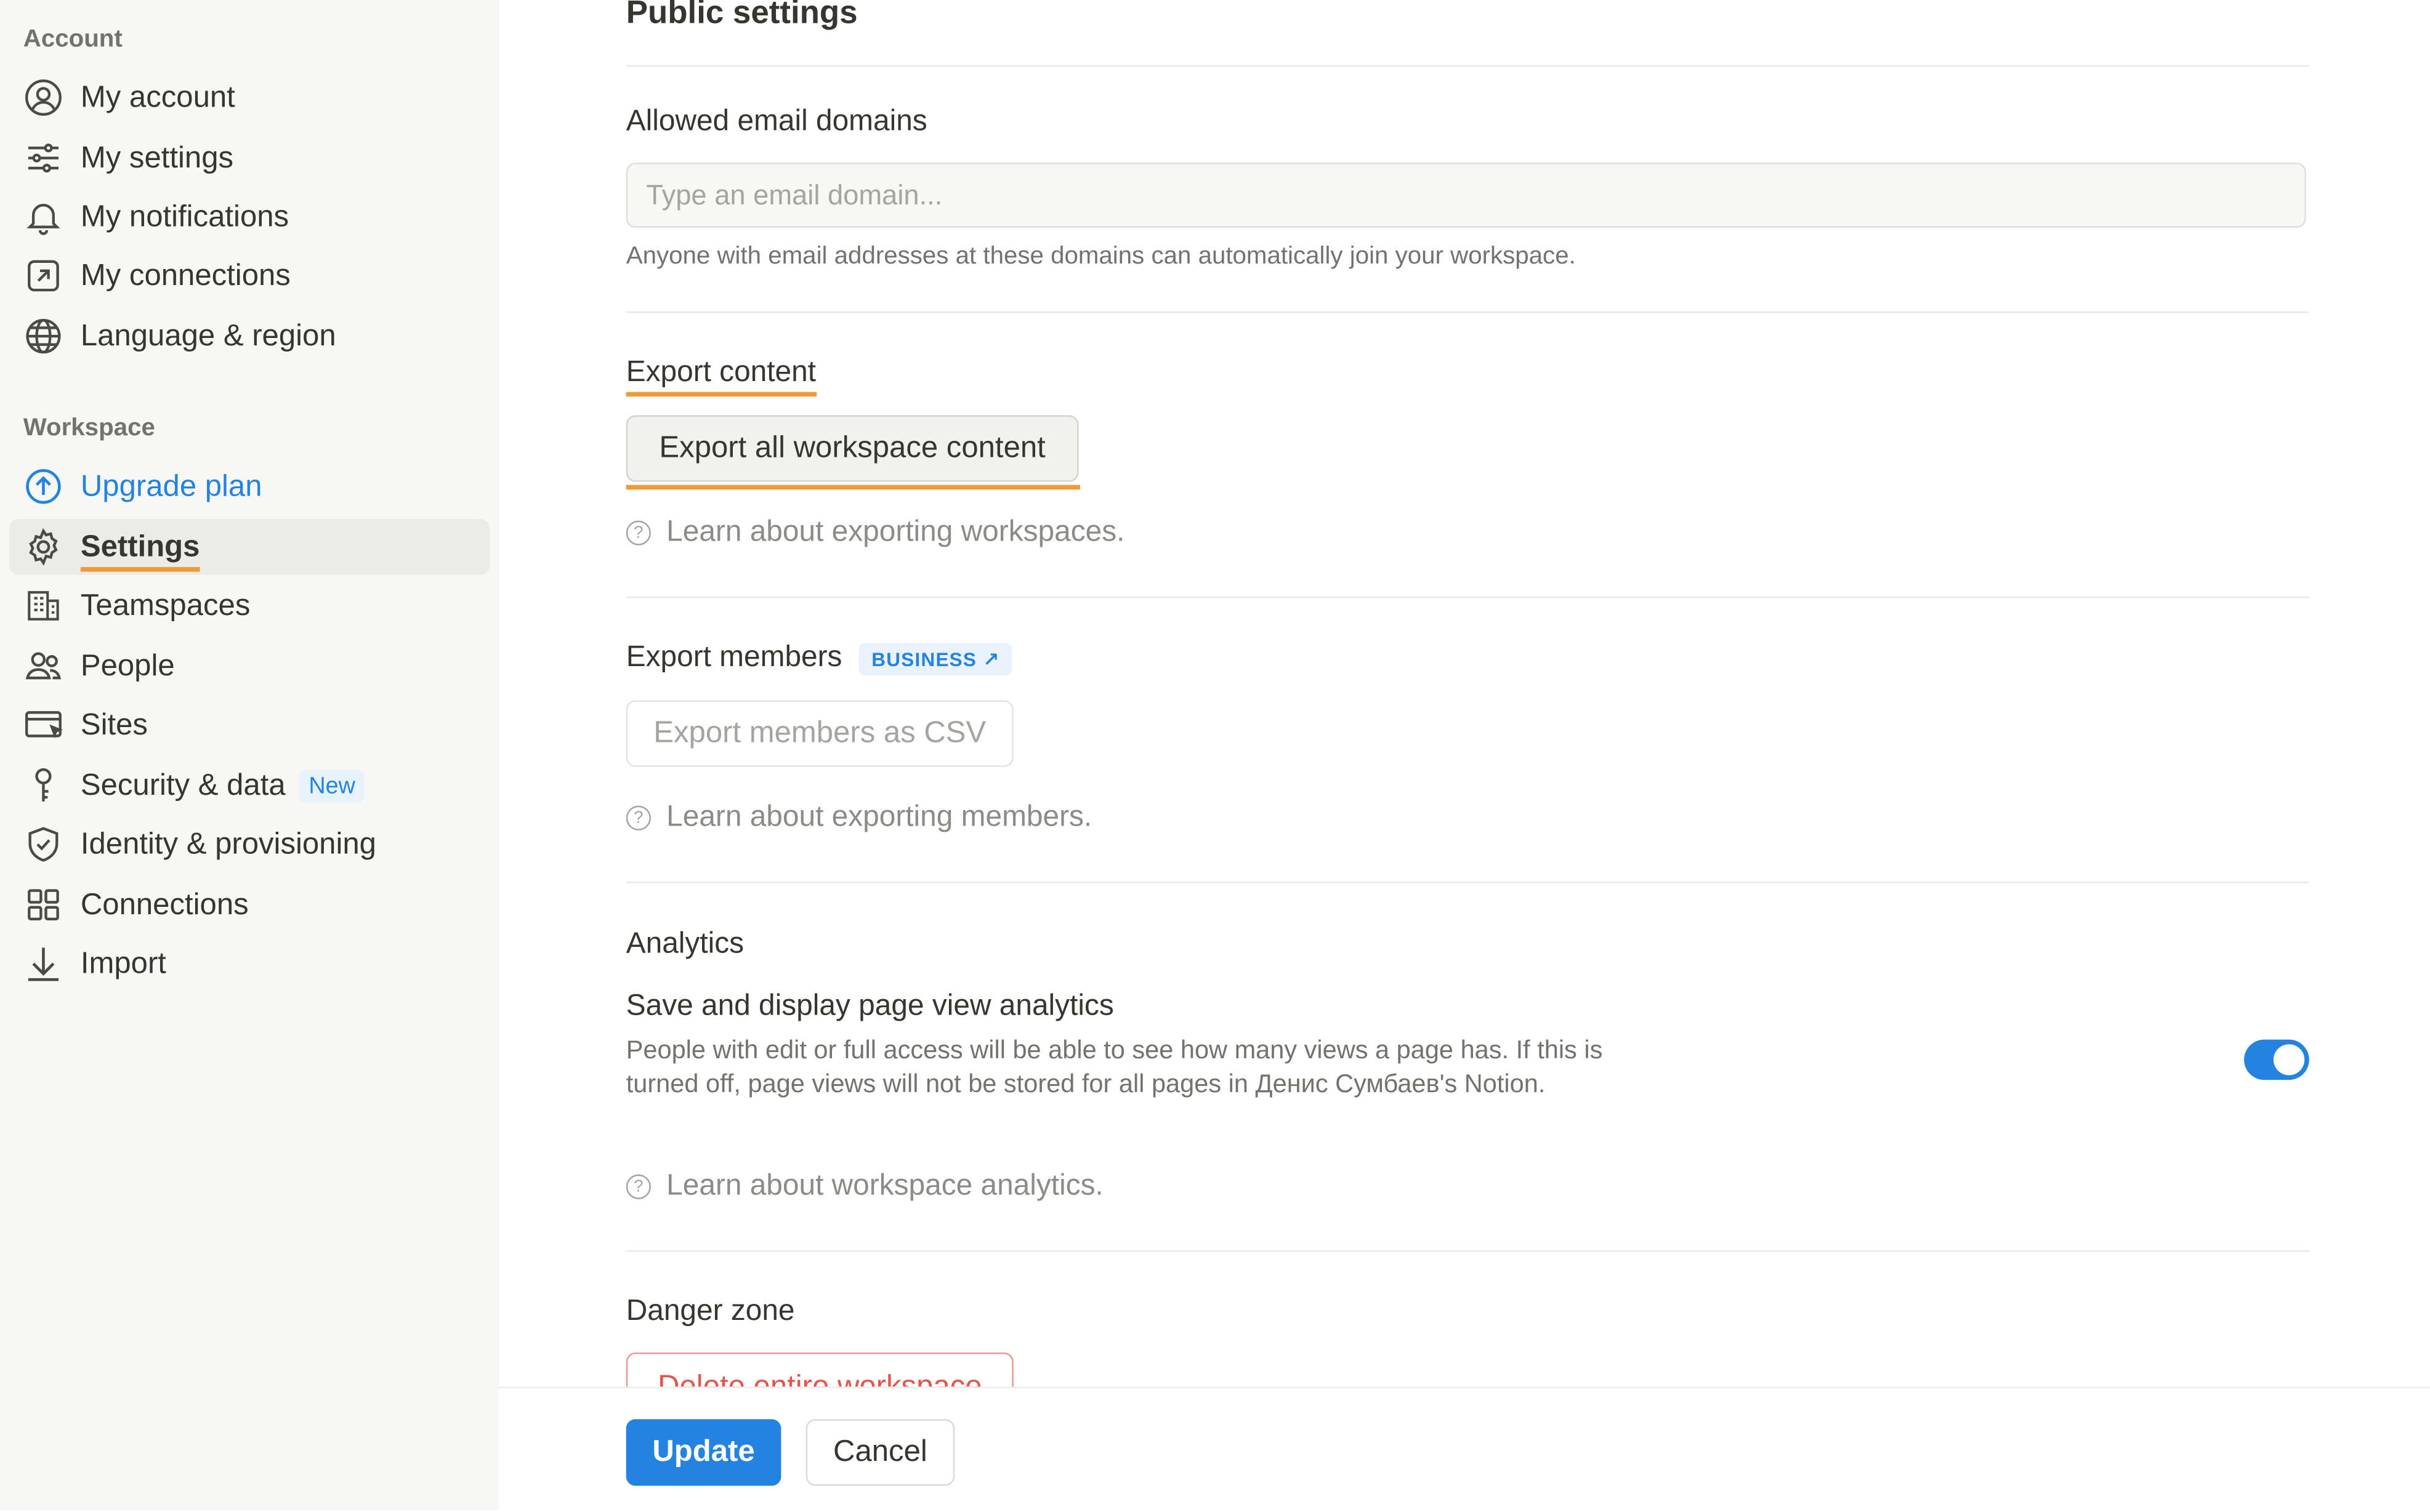  I want to click on sidebar-item-my-connections: My connections, so click(249, 276).